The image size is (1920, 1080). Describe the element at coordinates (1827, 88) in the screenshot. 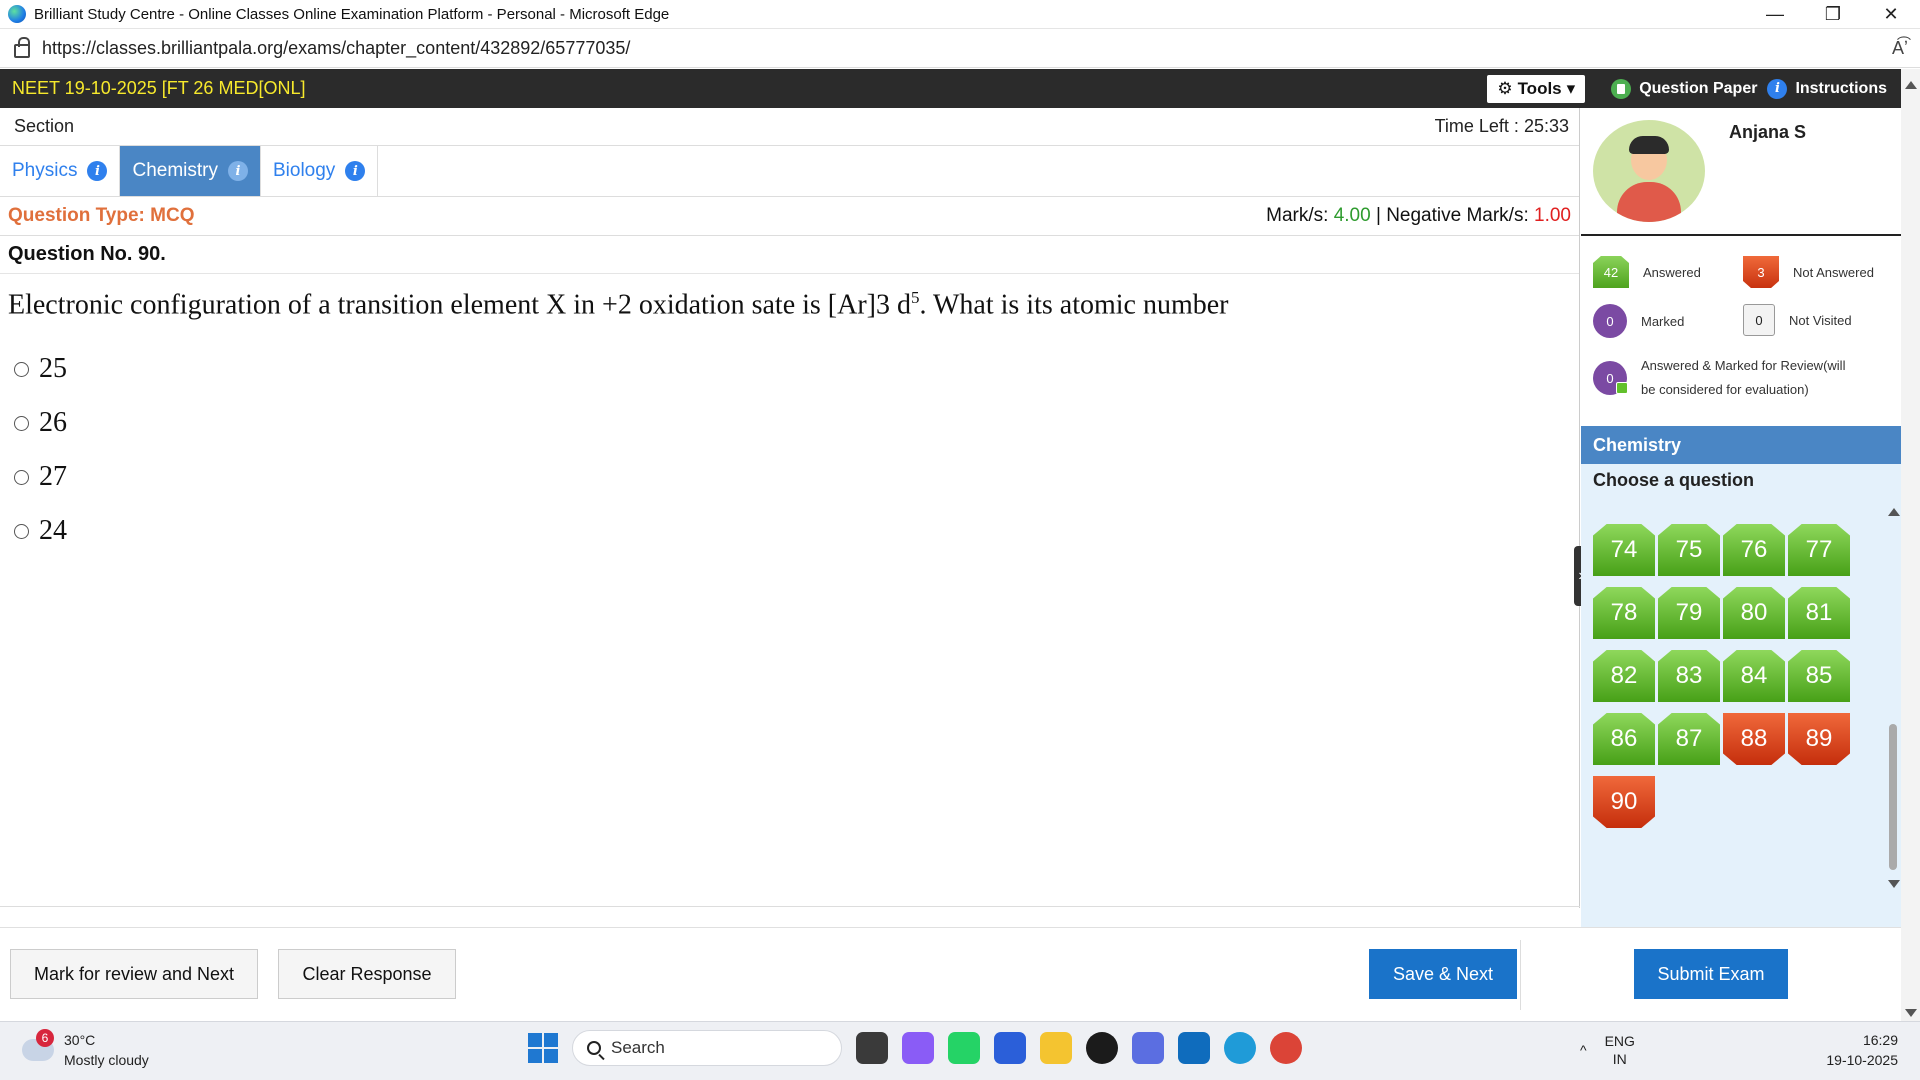

I see `instructions-link: i Instructions` at that location.